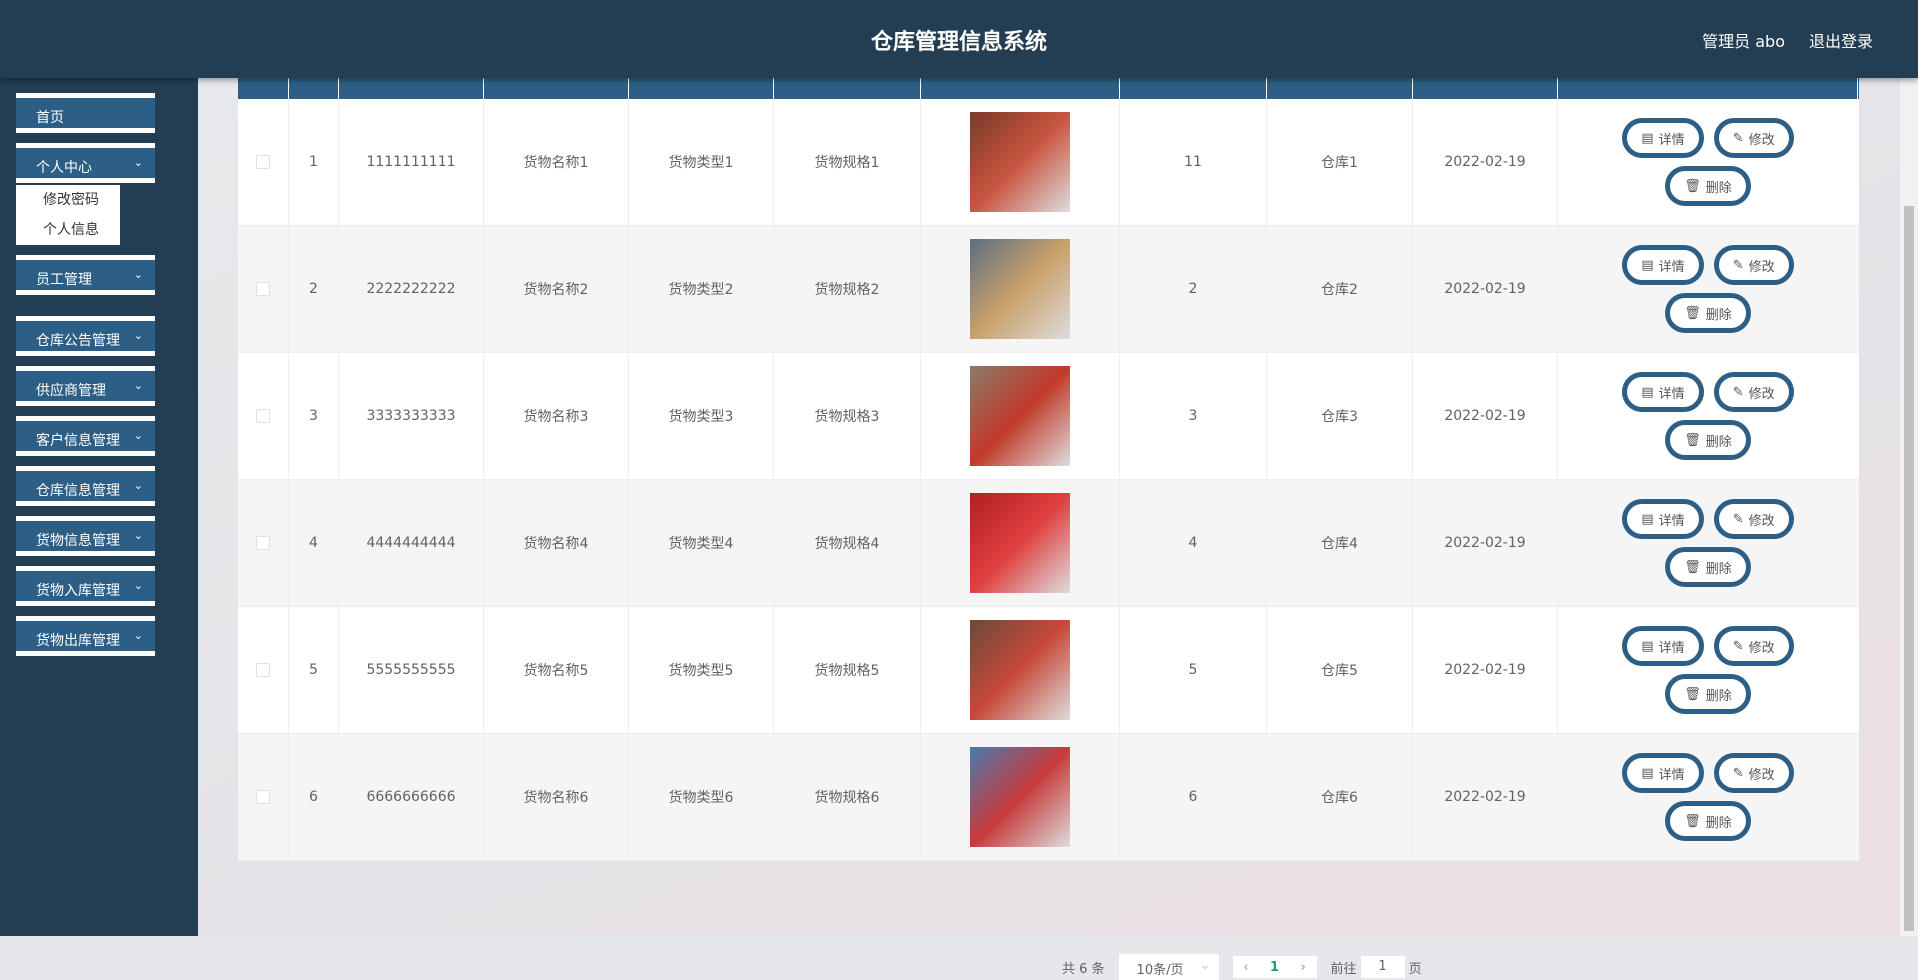  What do you see at coordinates (85, 113) in the screenshot?
I see `sidebar-item: 首页` at bounding box center [85, 113].